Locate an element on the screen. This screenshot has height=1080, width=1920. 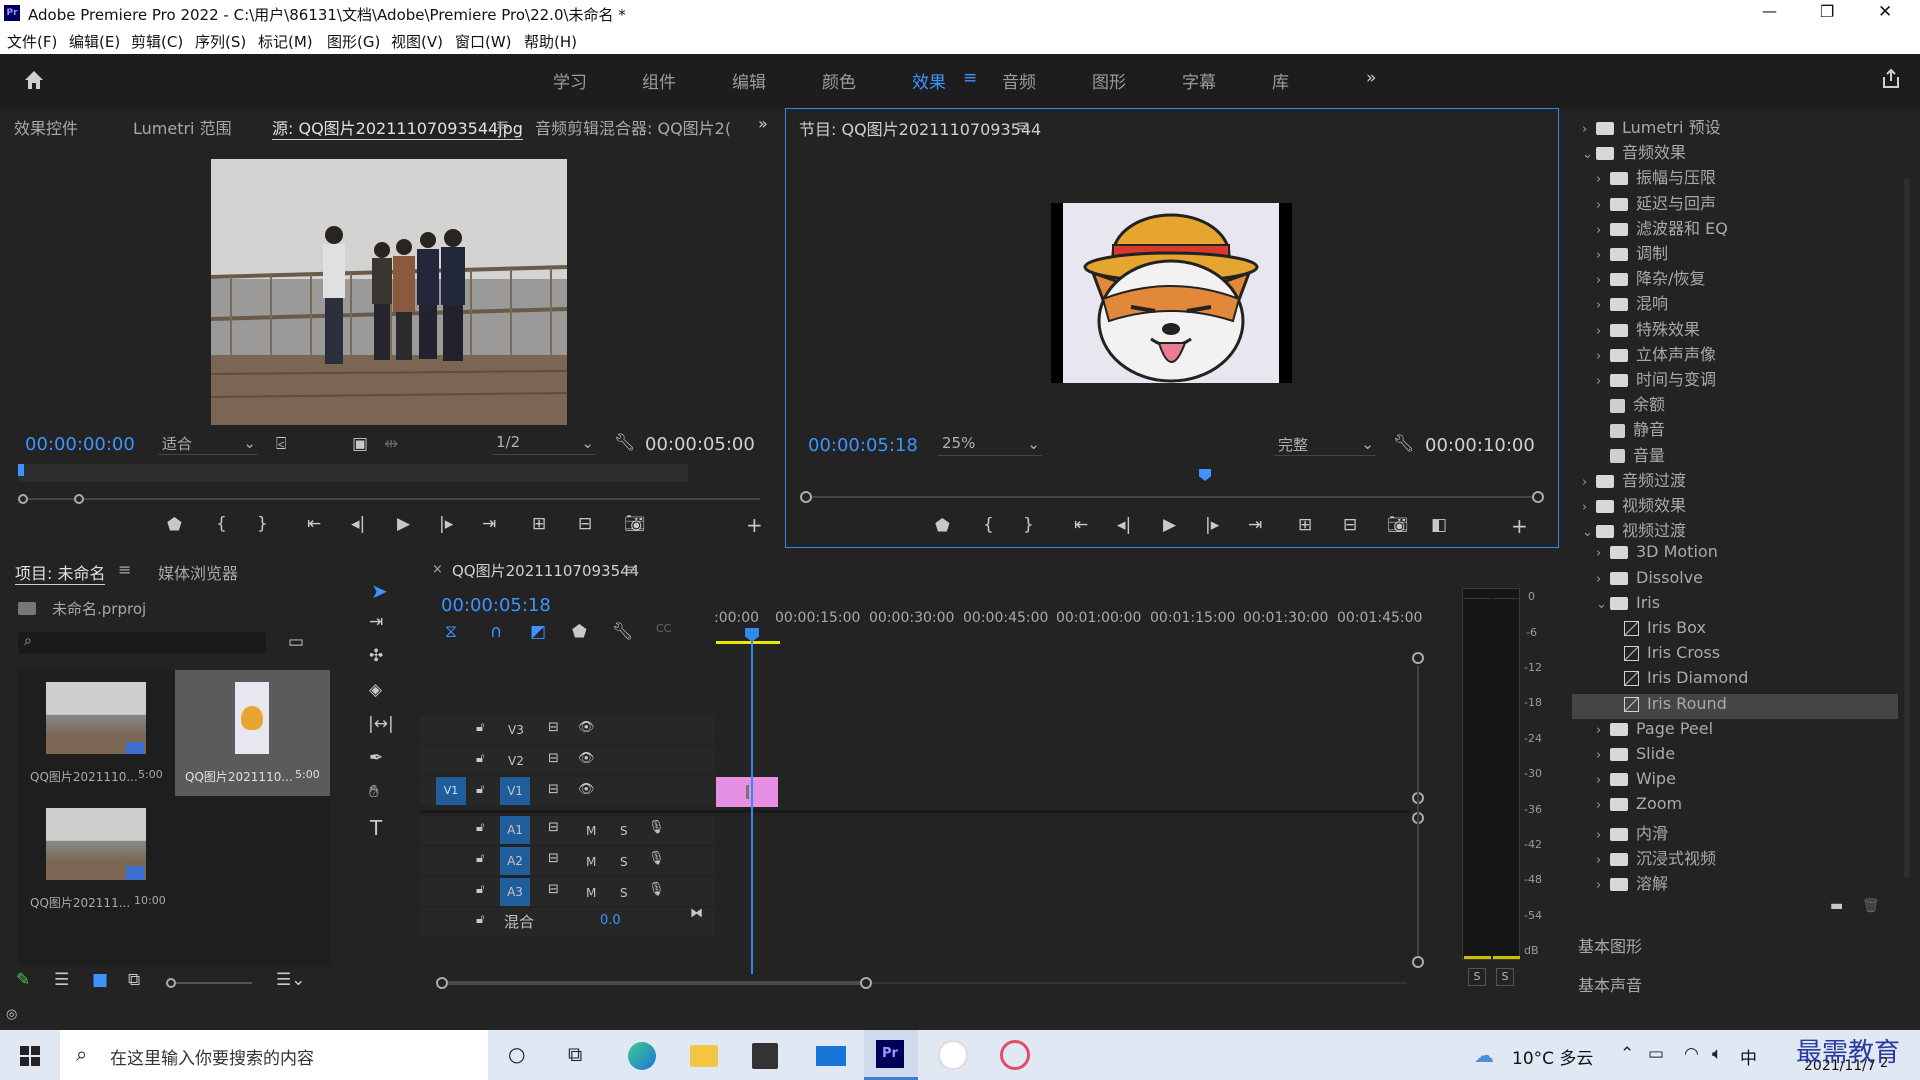
effects-tree-item: › 内滑 is located at coordinates (1735, 832).